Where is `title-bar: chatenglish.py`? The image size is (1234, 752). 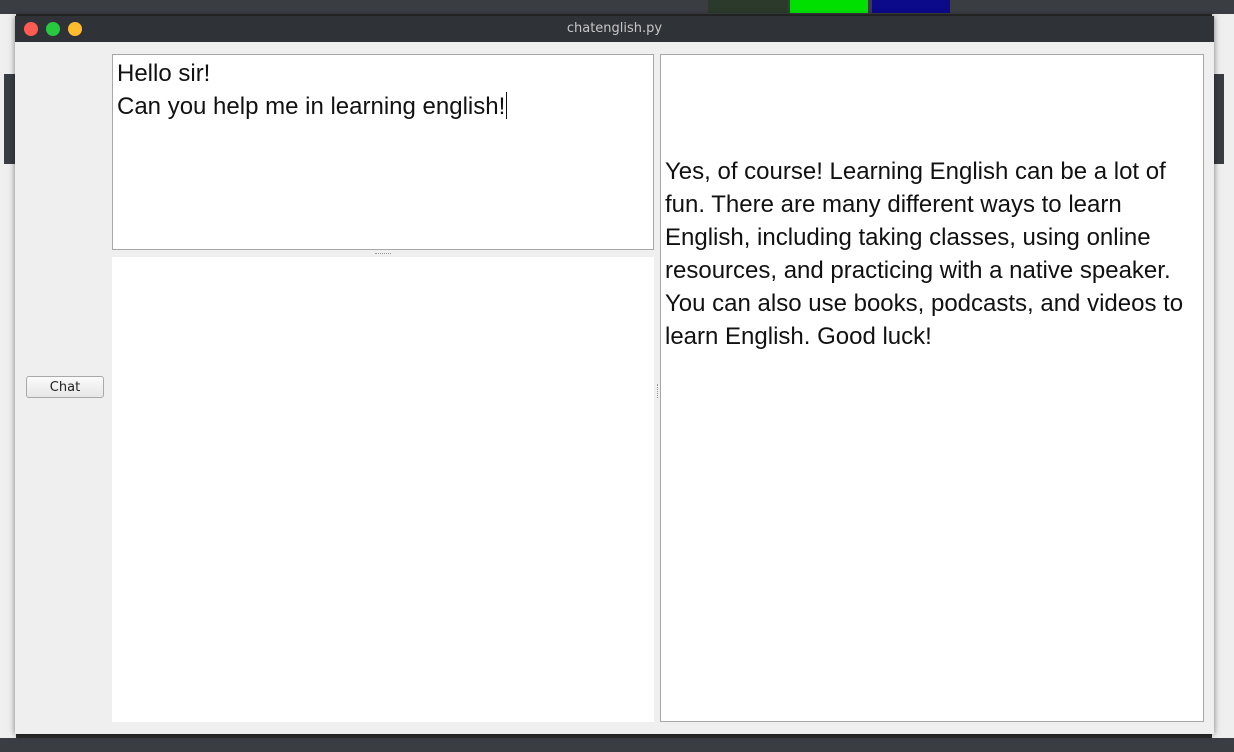
title-bar: chatenglish.py is located at coordinates (614, 29).